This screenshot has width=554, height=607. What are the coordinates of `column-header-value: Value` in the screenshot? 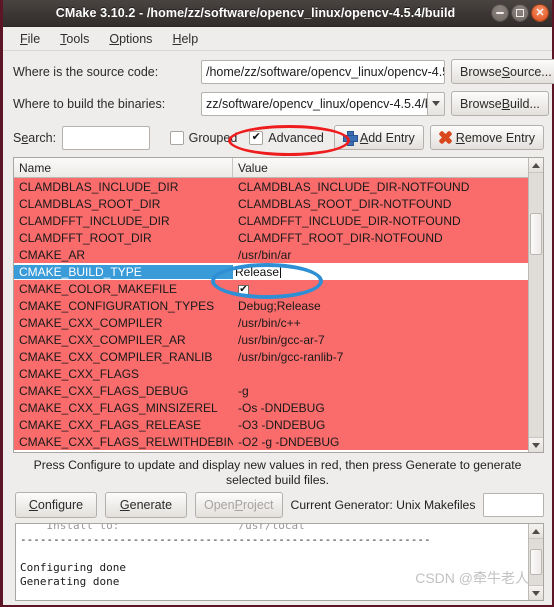 It's located at (380, 167).